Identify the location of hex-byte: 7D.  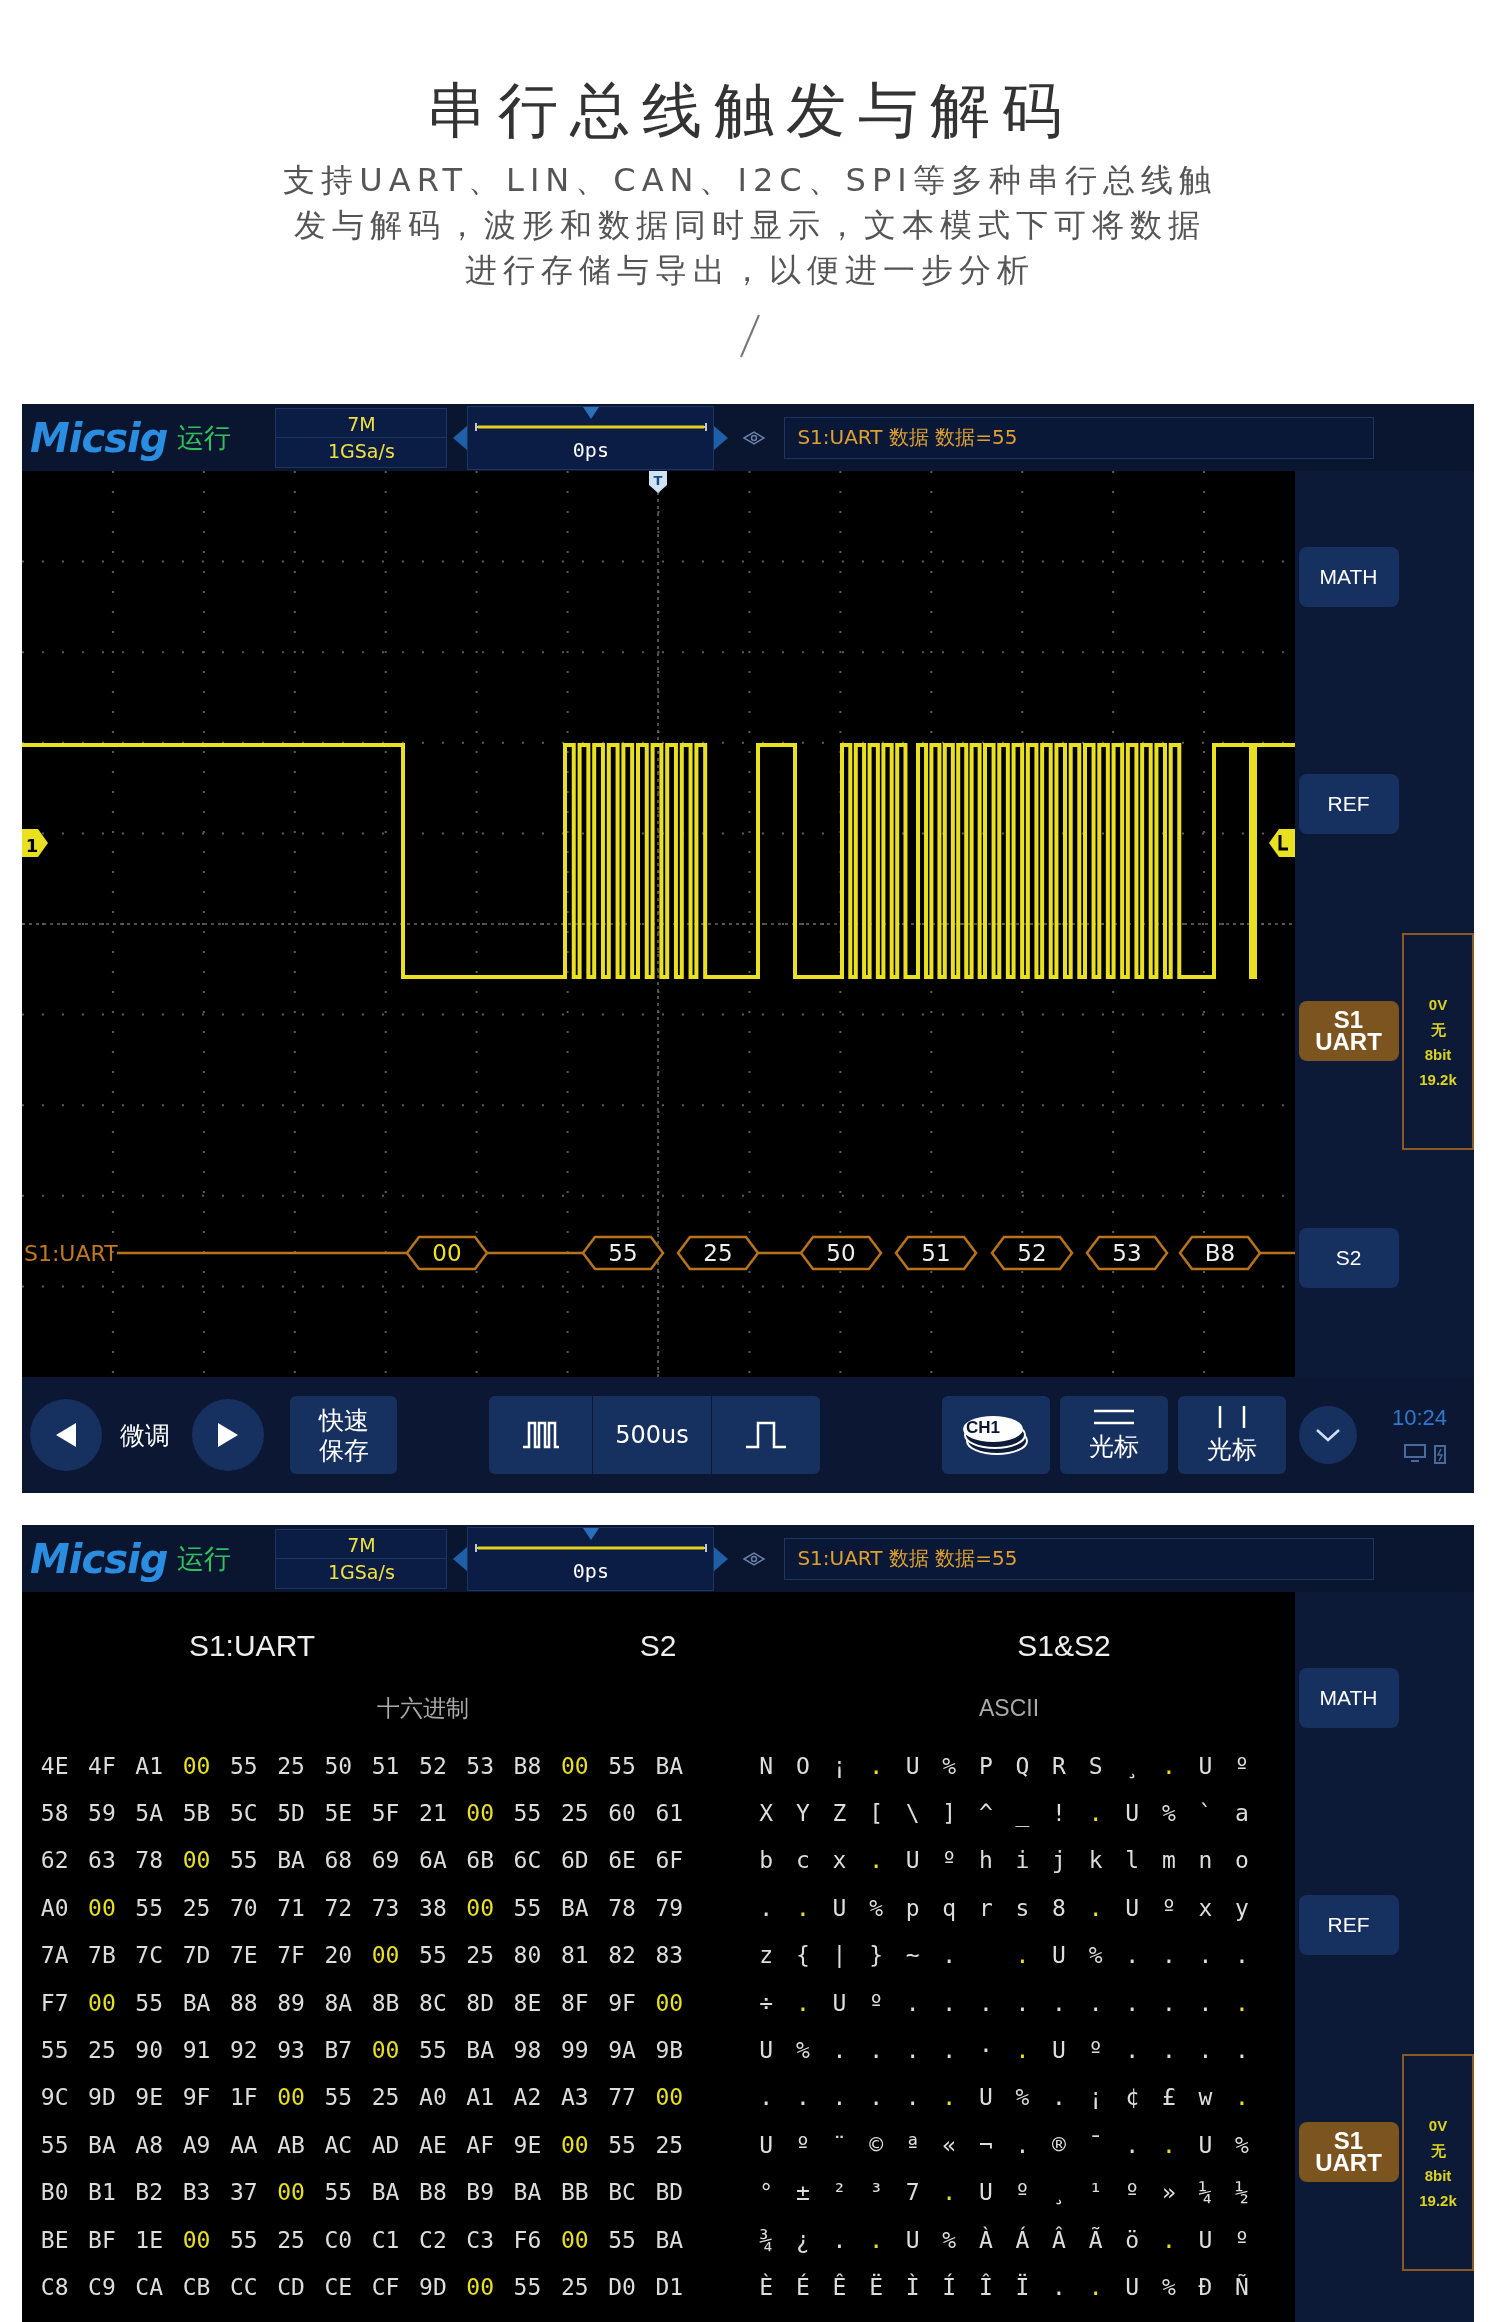
(196, 1955).